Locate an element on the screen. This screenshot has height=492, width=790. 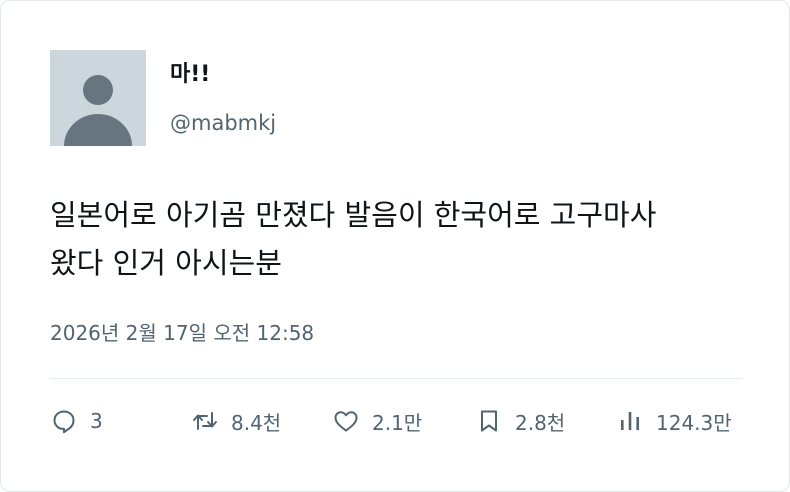
repost-count: 8.4천 is located at coordinates (256, 422).